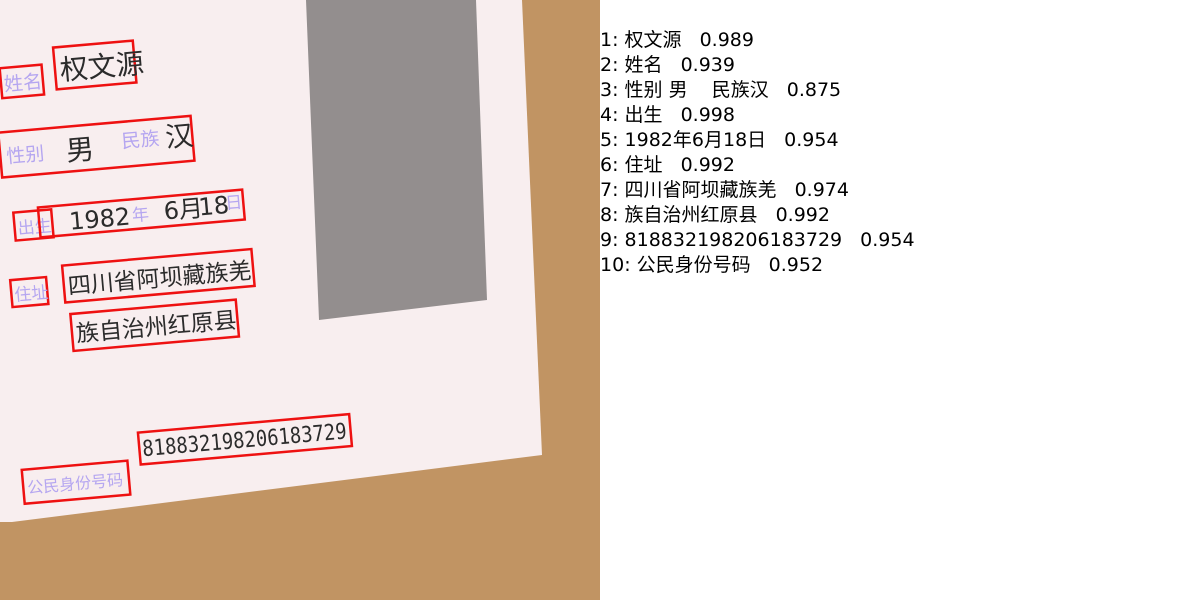 The image size is (1200, 600). Describe the element at coordinates (707, 115) in the screenshot. I see `result-score: 0.998` at that location.